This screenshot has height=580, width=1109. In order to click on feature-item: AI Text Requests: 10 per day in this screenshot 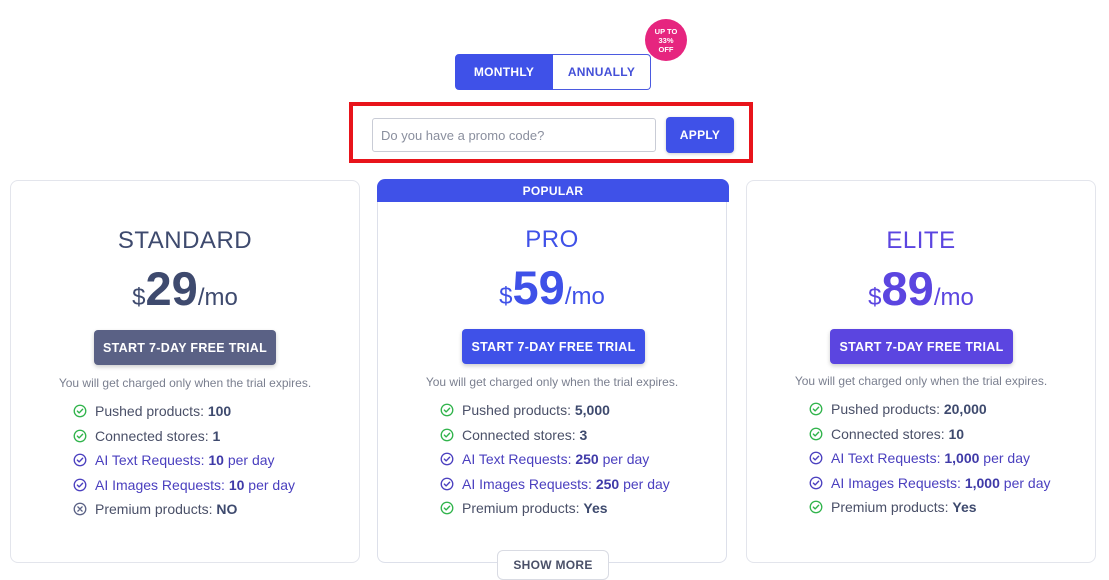, I will do `click(203, 460)`.